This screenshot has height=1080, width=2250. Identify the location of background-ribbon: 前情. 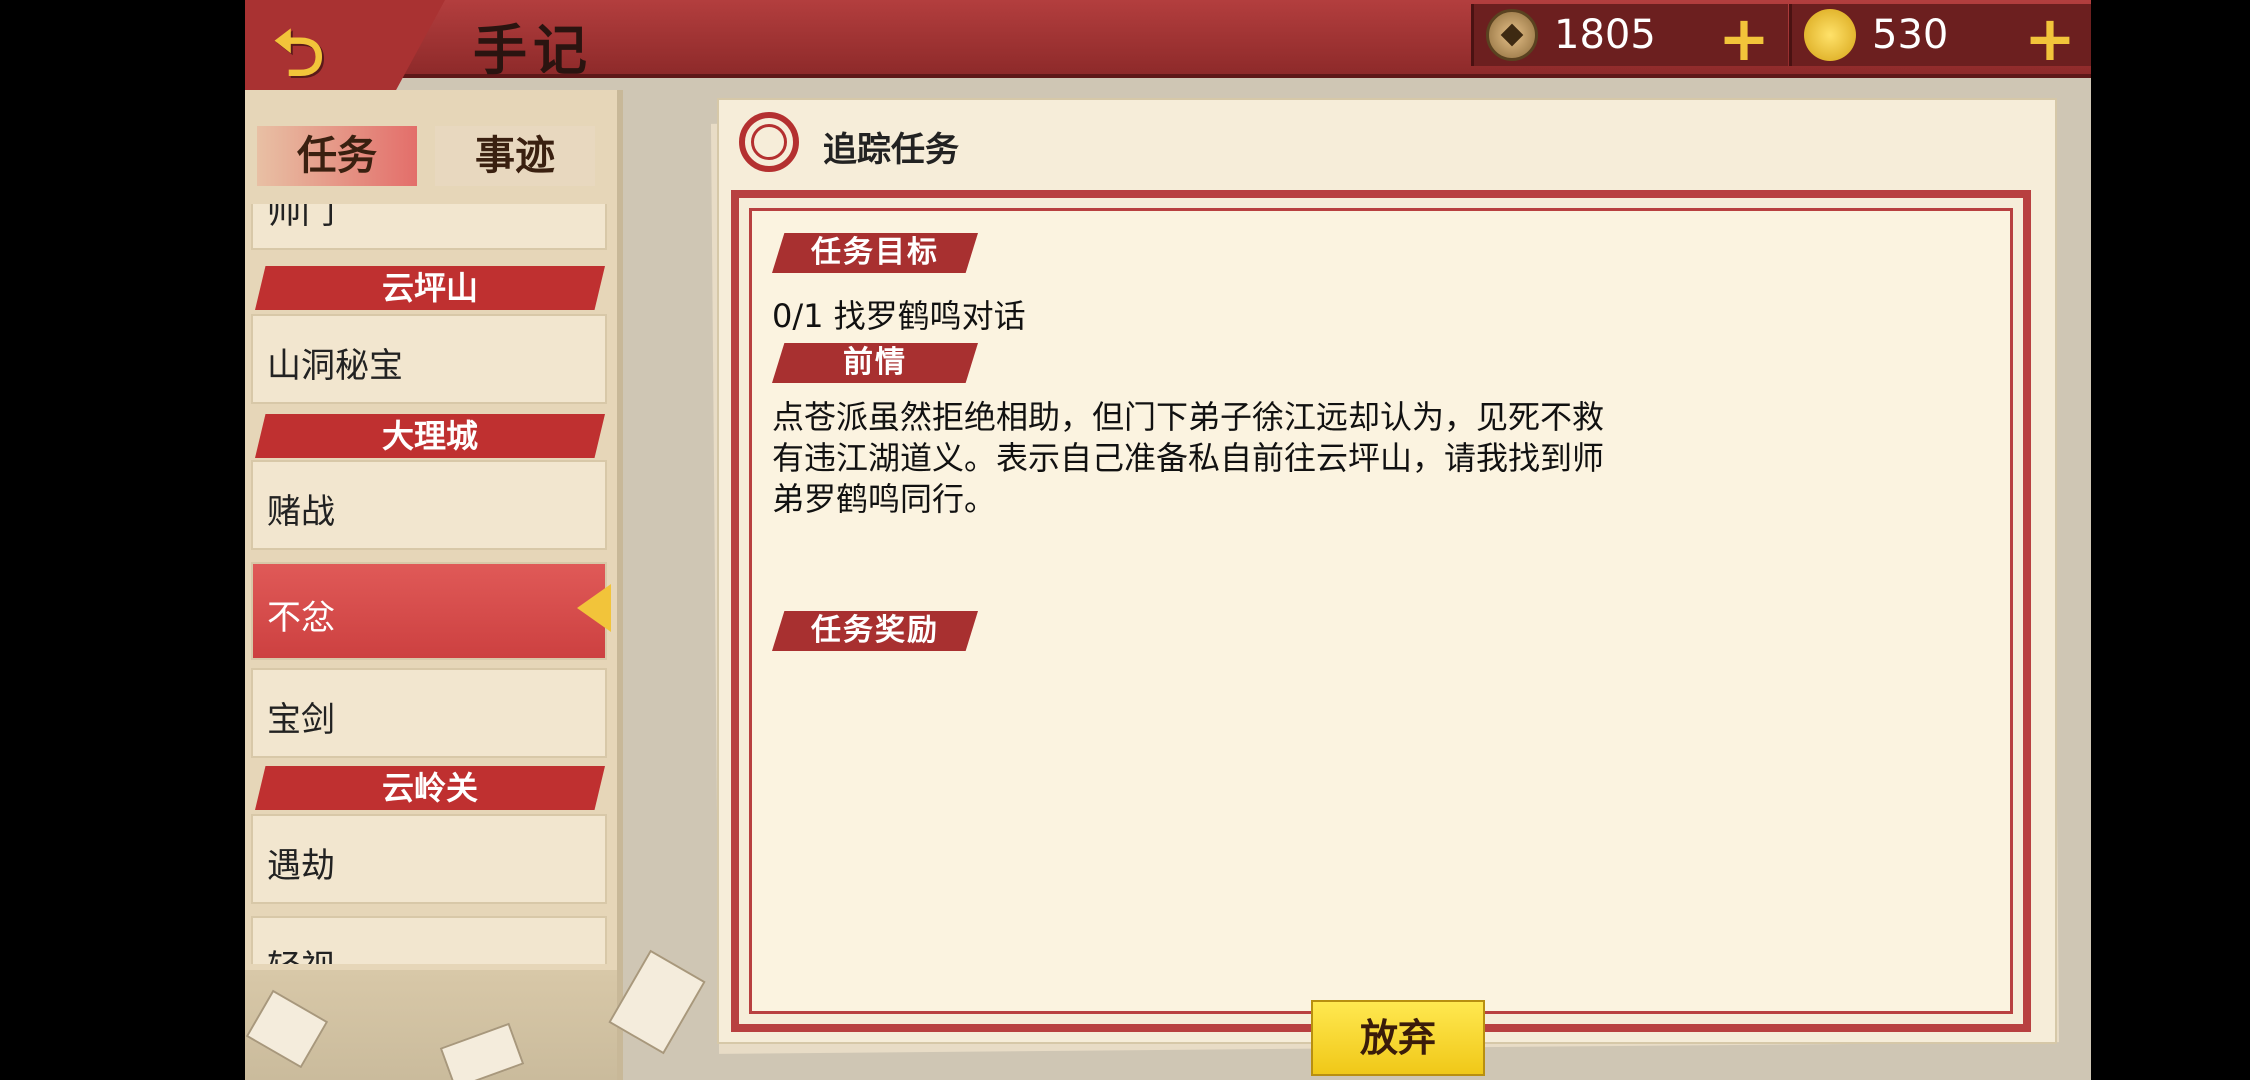
(875, 363).